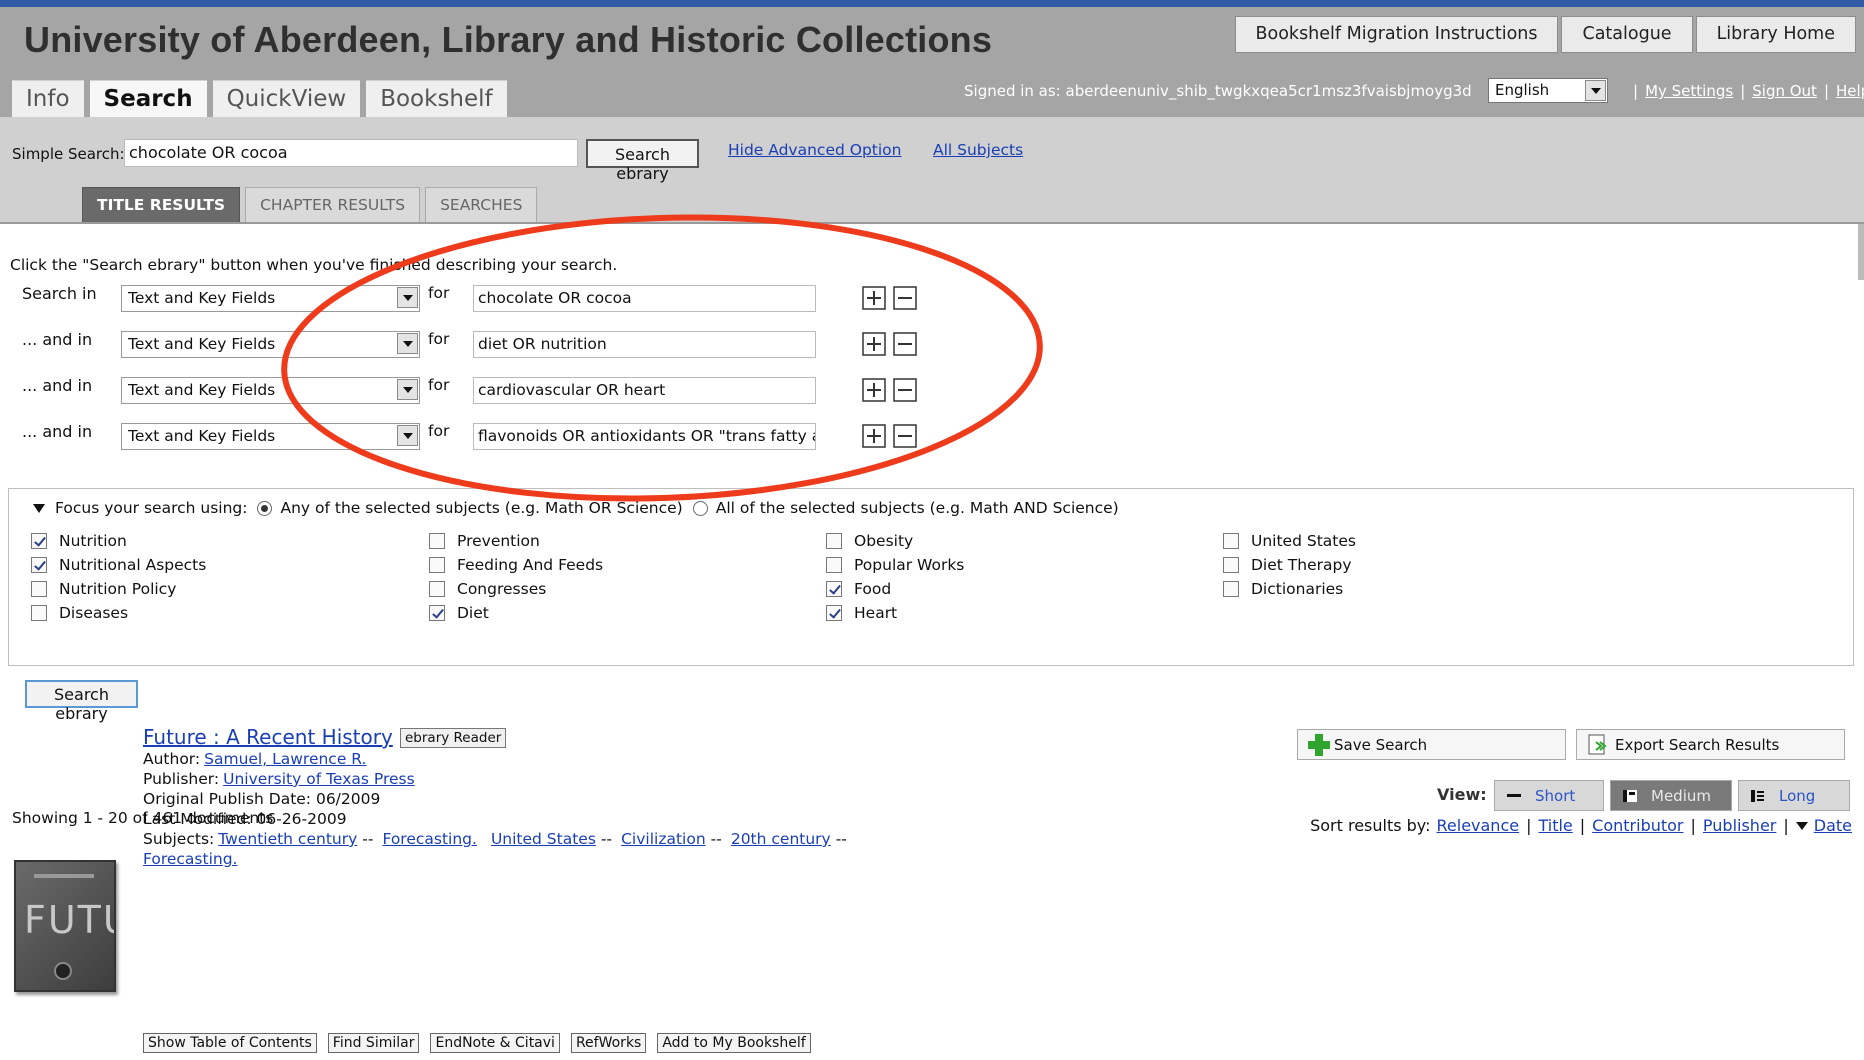 This screenshot has height=1060, width=1864. Describe the element at coordinates (543, 839) in the screenshot. I see `subject-link: United States` at that location.